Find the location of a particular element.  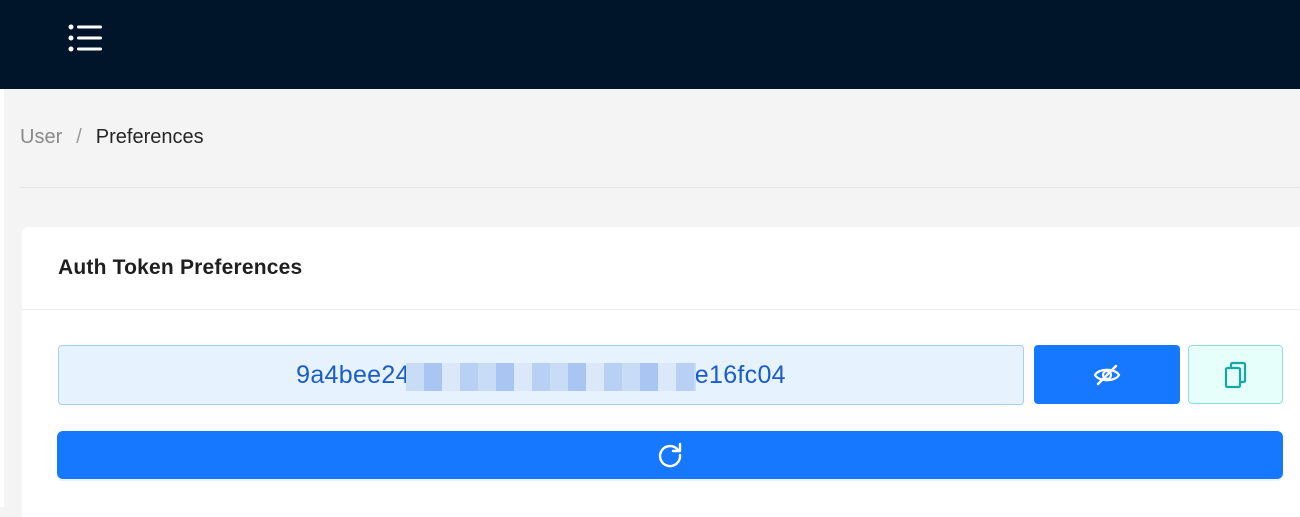

token-suffix: e16fc04 is located at coordinates (740, 374).